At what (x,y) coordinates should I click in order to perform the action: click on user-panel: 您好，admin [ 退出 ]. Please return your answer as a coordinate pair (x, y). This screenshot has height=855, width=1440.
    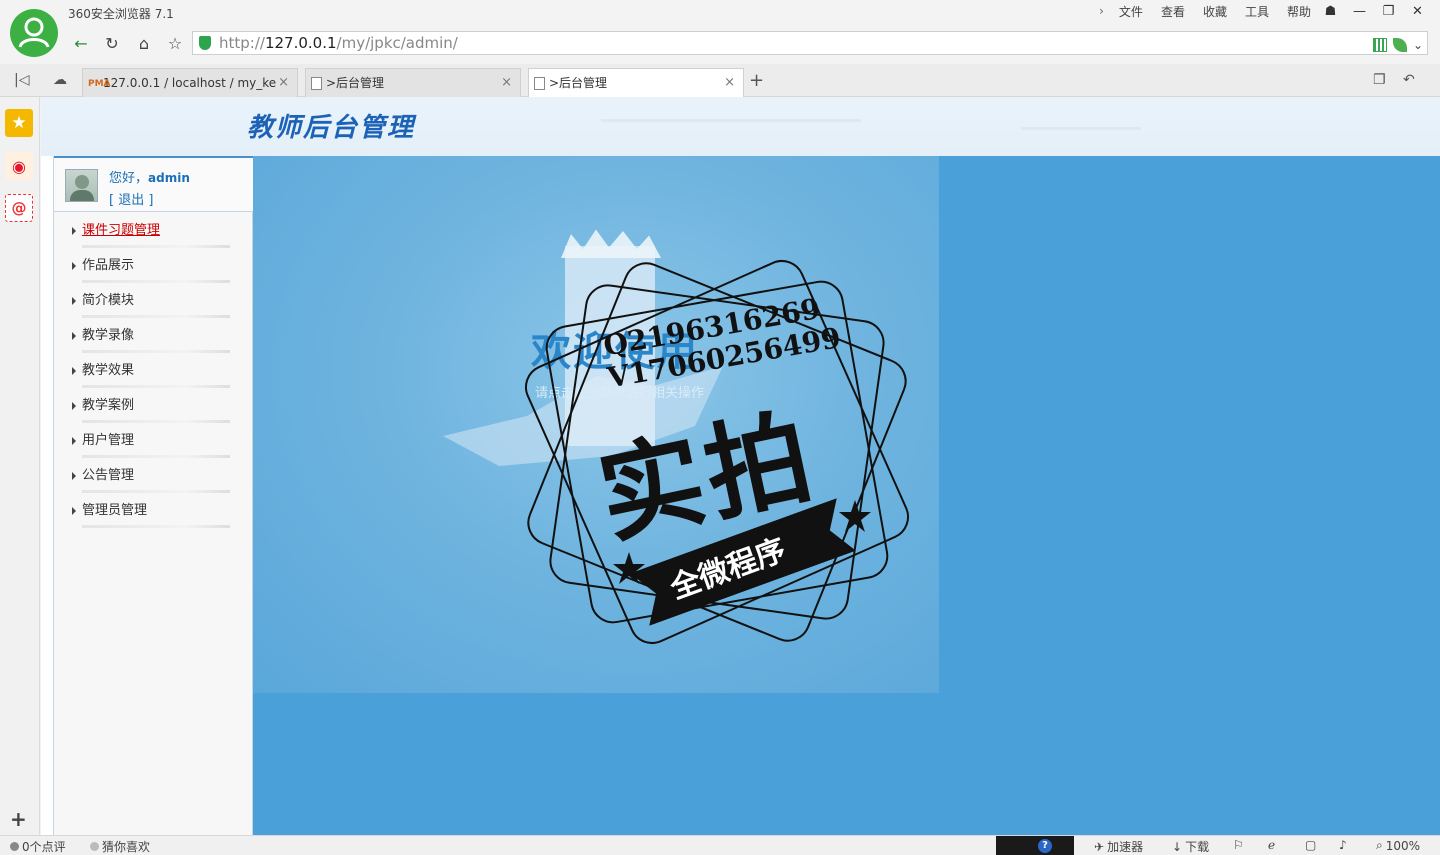
    Looking at the image, I should click on (153, 184).